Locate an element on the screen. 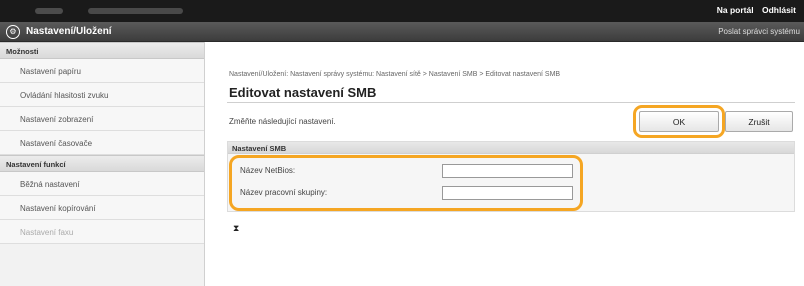  sidebar-header-functions: Nastavení funkcí is located at coordinates (102, 163).